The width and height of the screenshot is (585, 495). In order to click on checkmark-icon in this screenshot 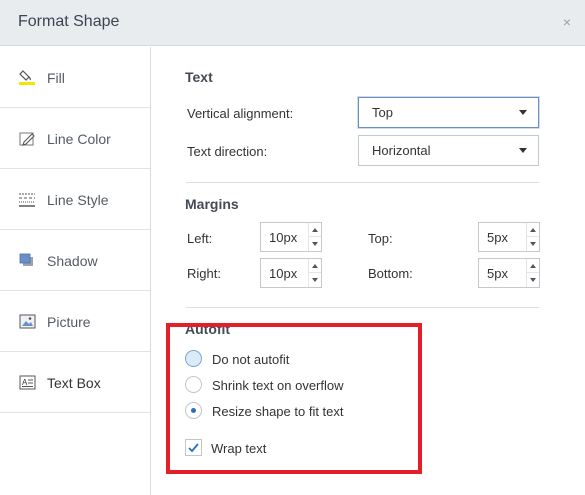, I will do `click(193, 448)`.